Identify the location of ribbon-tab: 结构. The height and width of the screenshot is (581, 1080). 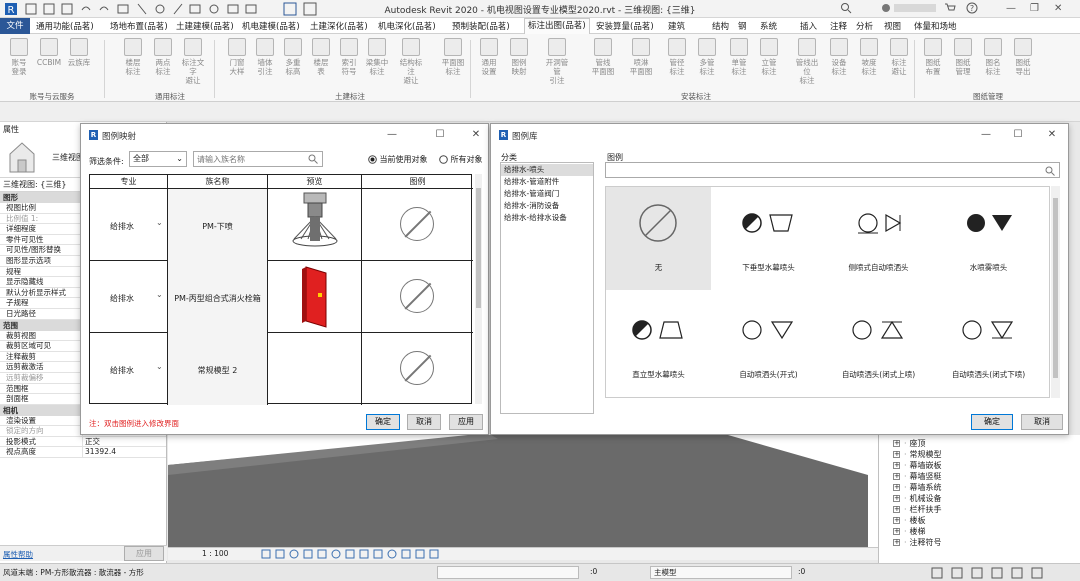
(720, 26).